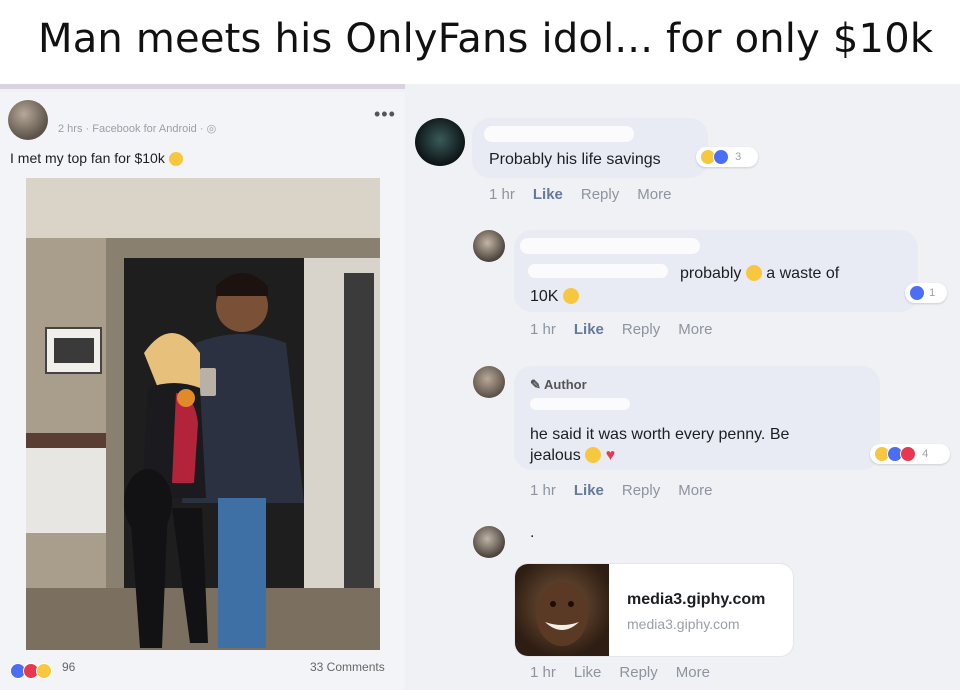 This screenshot has height=690, width=960. What do you see at coordinates (31, 670) in the screenshot?
I see `post-reaction-icons` at bounding box center [31, 670].